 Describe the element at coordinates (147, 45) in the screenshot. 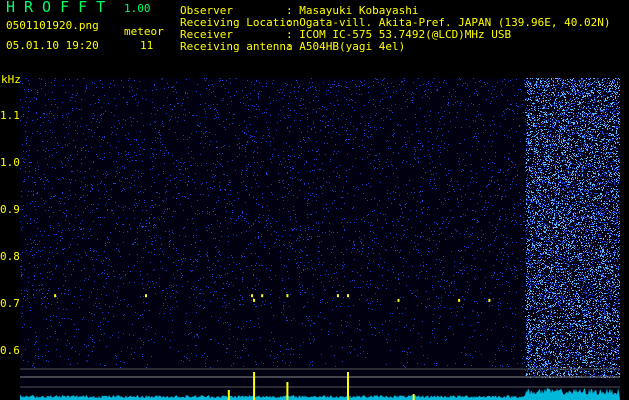

I see `meteor-count: 11` at that location.